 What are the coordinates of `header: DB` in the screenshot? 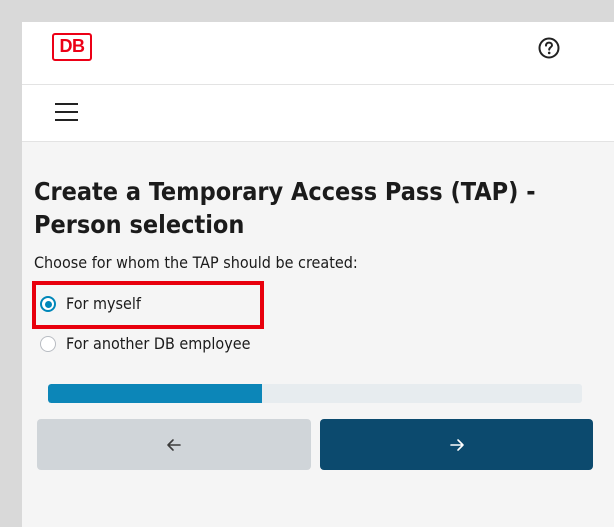 It's located at (318, 53).